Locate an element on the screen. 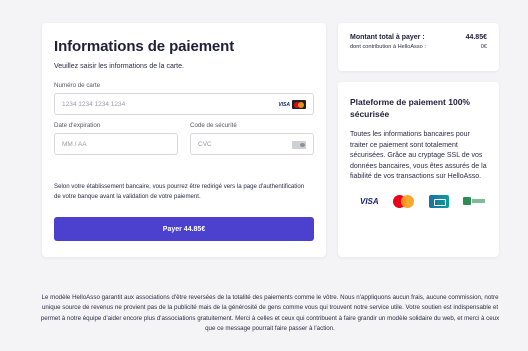 The height and width of the screenshot is (351, 528). card-number-input: 1234 1234 1234 1234 VISA is located at coordinates (184, 104).